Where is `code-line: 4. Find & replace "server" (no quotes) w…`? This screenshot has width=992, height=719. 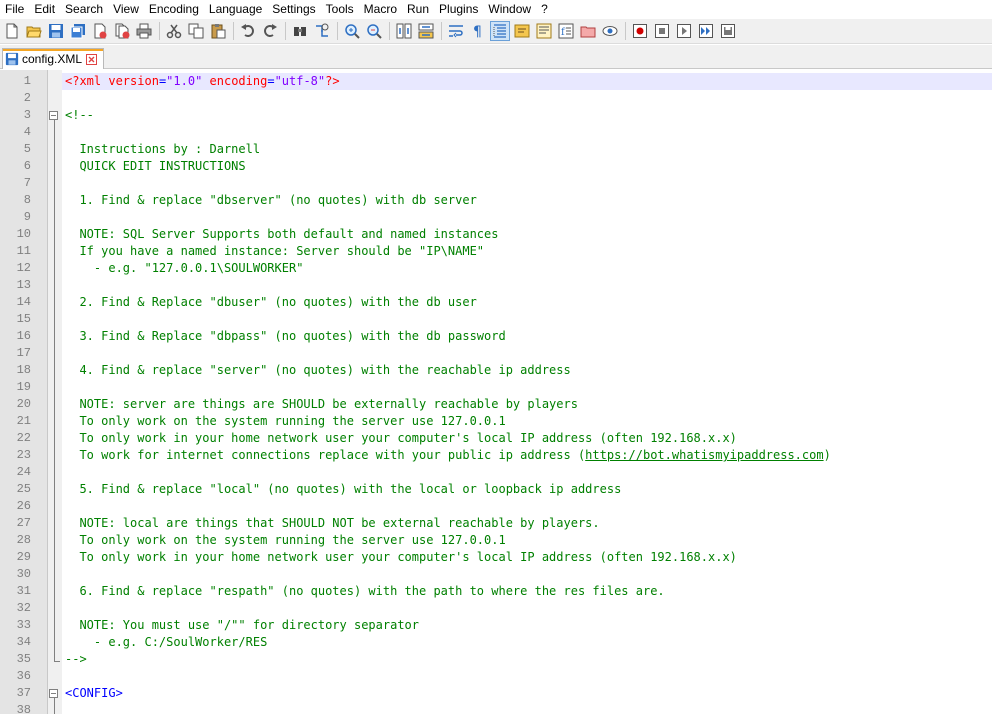
code-line: 4. Find & replace "server" (no quotes) w… is located at coordinates (317, 370).